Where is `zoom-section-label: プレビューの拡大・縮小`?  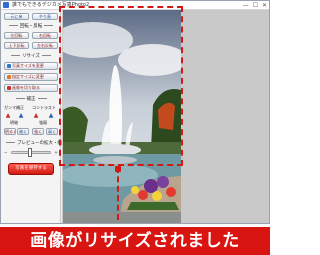
zoom-section-label: プレビューの拡大・縮小 is located at coordinates (35, 144).